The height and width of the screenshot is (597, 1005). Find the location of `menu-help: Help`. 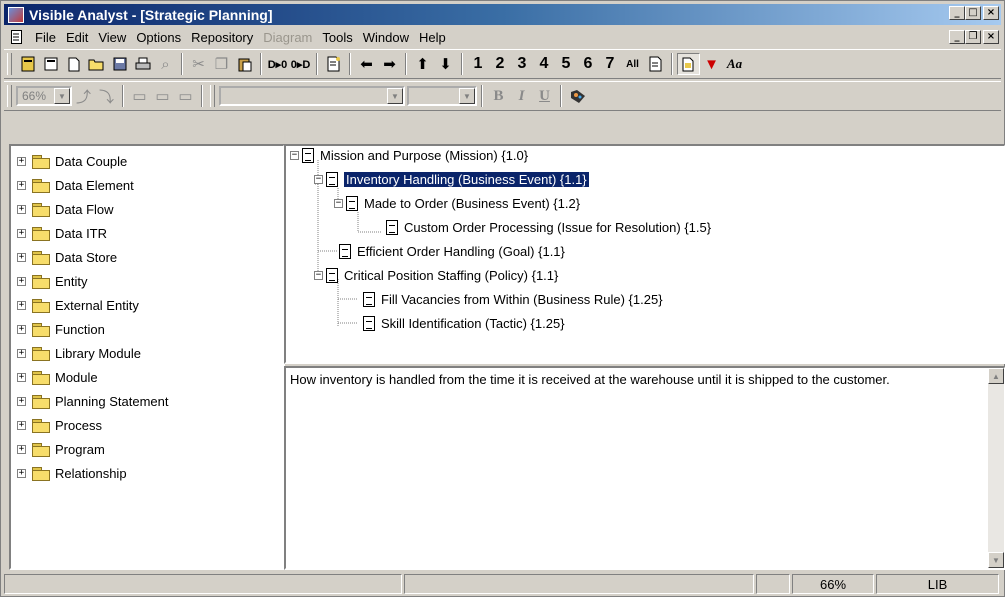

menu-help: Help is located at coordinates (432, 37).